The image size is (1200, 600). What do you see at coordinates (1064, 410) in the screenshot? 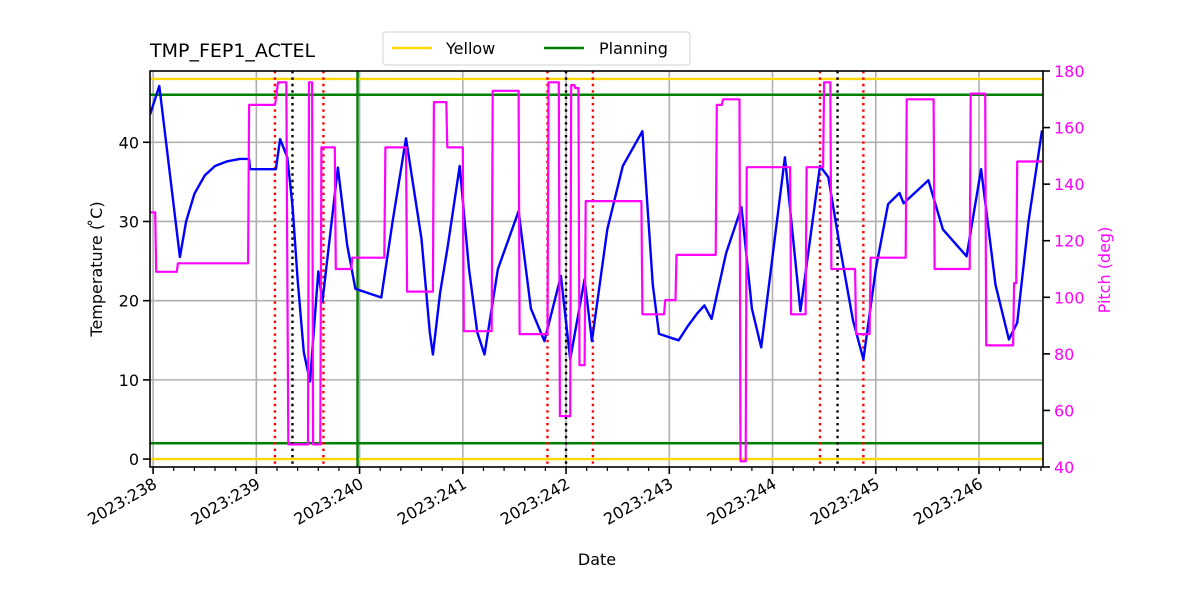
I see `y2-tick-label: 60` at bounding box center [1064, 410].